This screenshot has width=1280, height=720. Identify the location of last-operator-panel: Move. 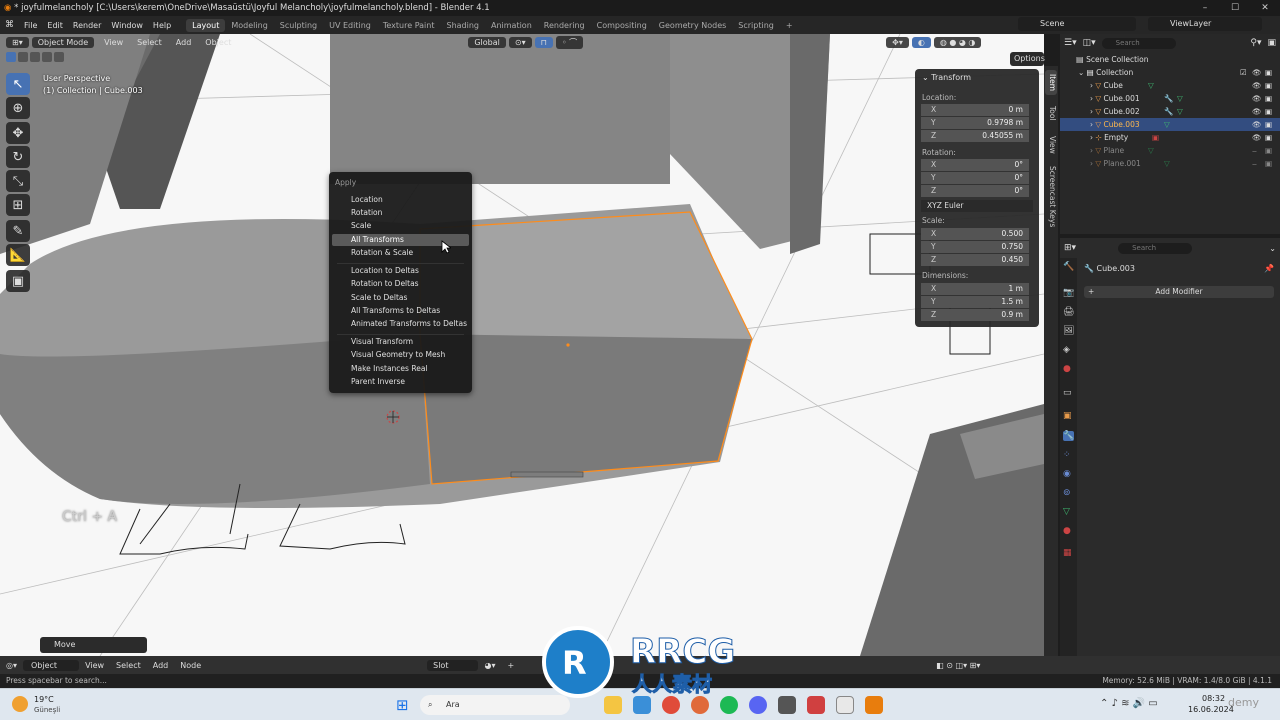
(93, 645).